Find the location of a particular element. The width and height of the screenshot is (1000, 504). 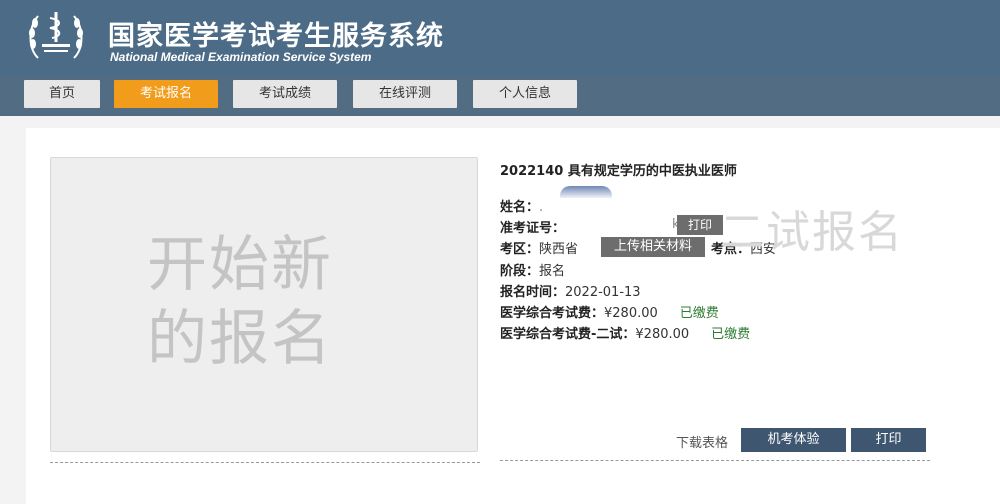

stage-row: 阶段：报名 is located at coordinates (533, 271).